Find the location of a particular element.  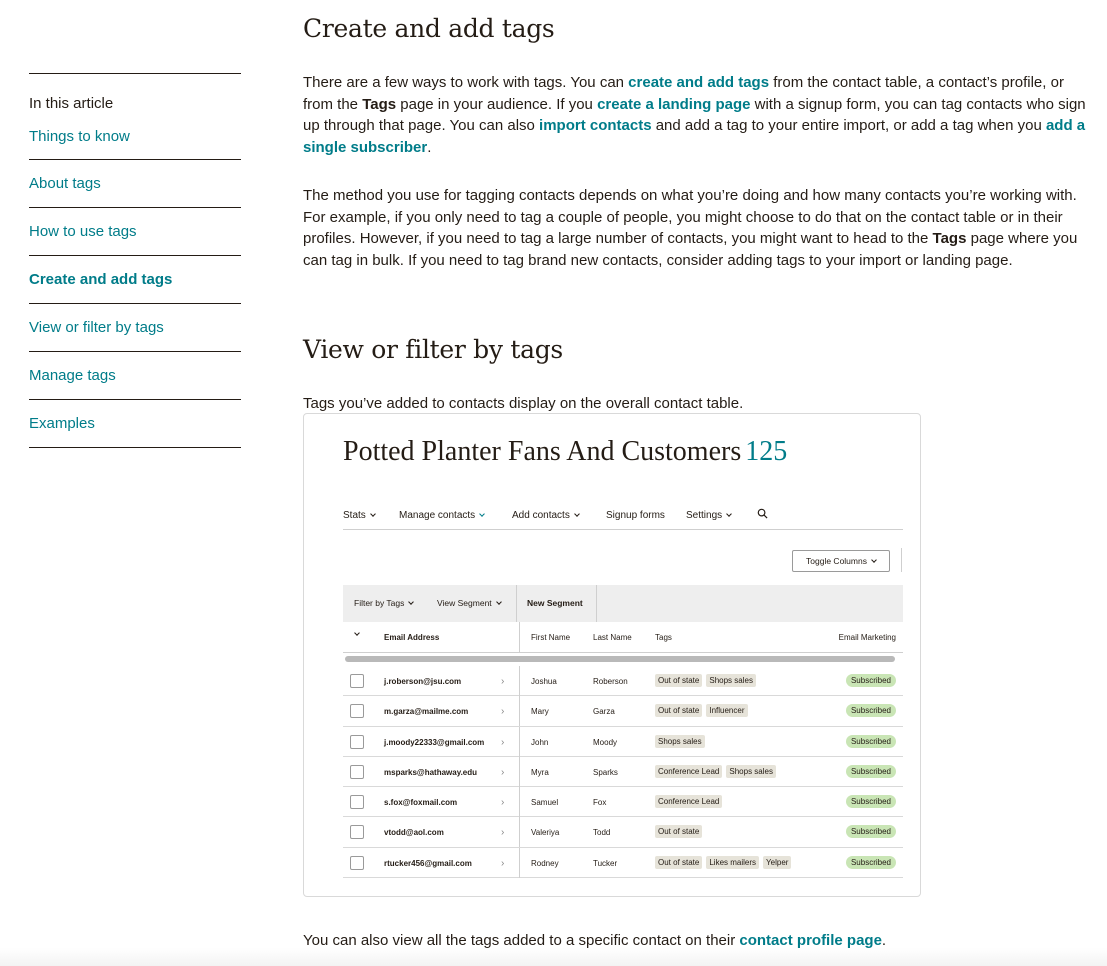

column-header-email-marketing: Email Marketing is located at coordinates (867, 637).